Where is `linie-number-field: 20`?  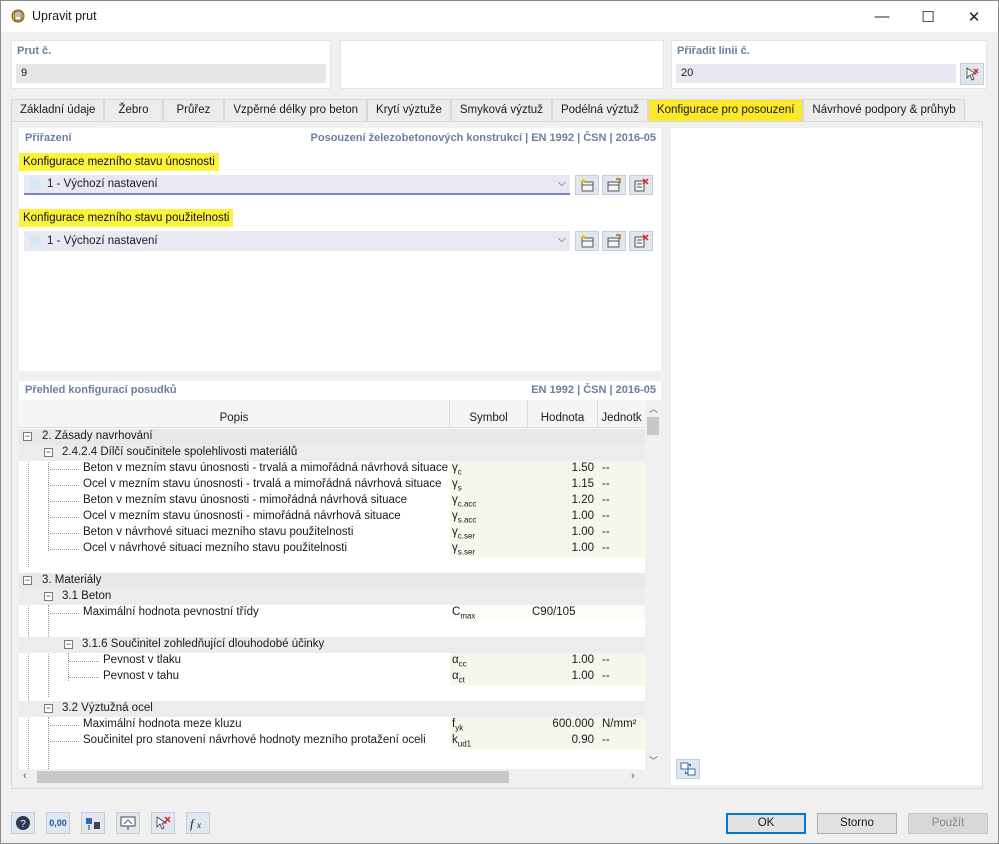 linie-number-field: 20 is located at coordinates (816, 73).